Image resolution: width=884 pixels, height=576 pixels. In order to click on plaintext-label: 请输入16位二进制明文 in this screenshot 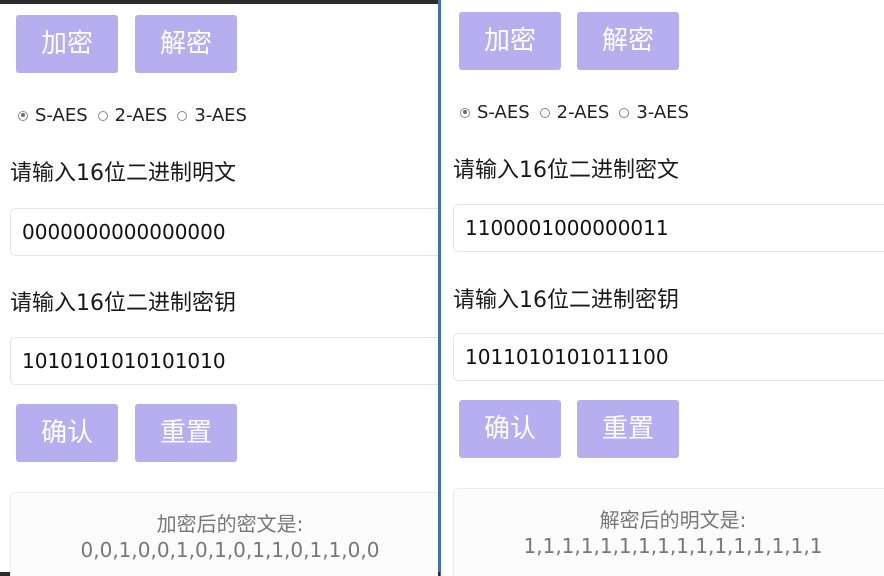, I will do `click(123, 173)`.